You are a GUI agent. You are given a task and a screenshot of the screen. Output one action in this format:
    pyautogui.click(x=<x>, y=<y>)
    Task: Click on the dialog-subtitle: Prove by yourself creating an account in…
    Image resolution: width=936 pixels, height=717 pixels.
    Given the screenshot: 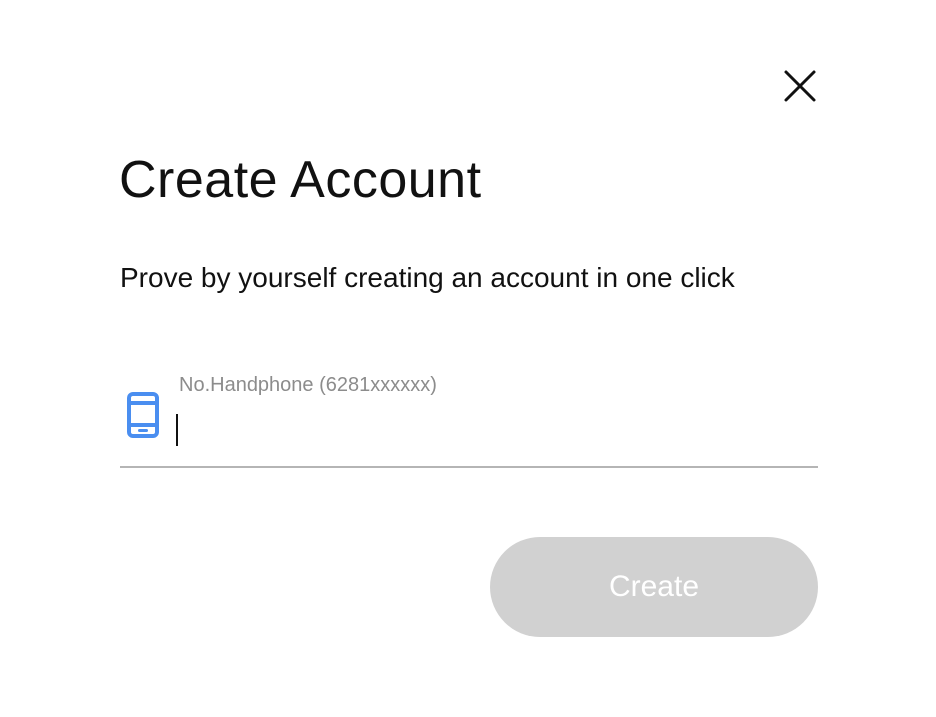 What is the action you would take?
    pyautogui.click(x=427, y=277)
    